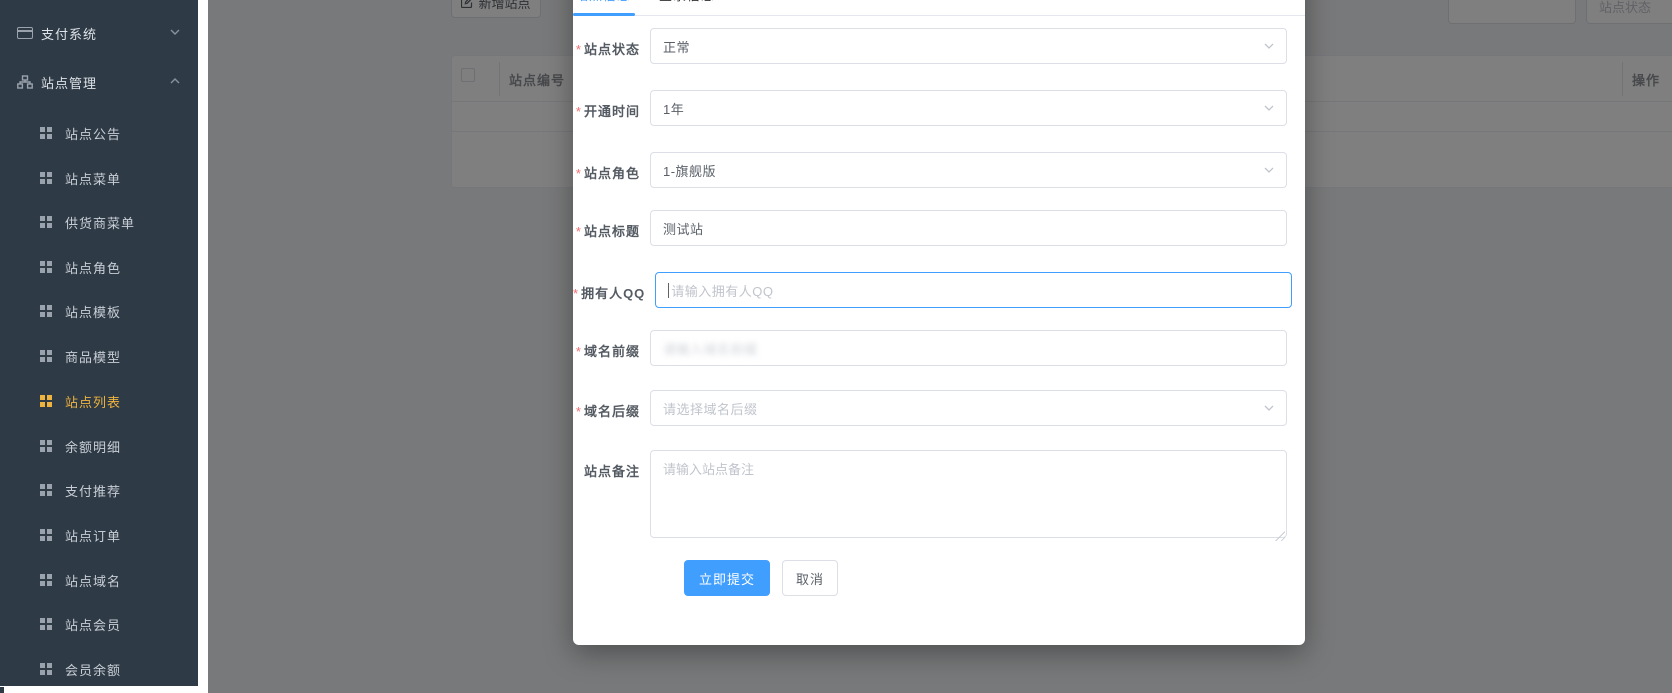 The width and height of the screenshot is (1672, 693). I want to click on sidebar-item-site-list: 站点列表, so click(99, 401).